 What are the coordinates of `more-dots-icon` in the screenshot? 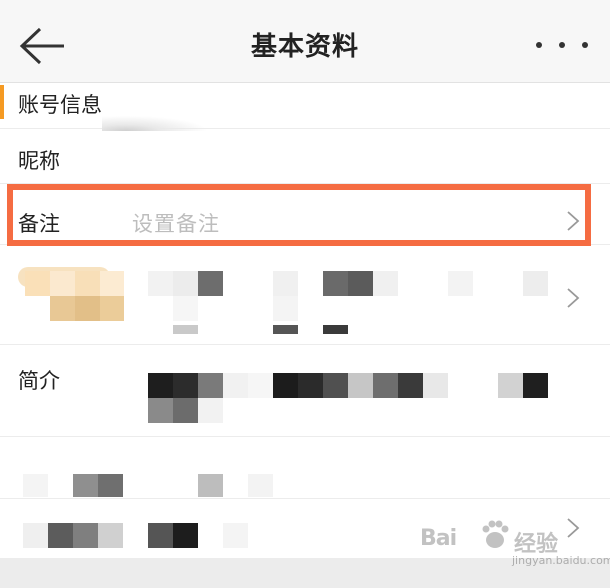 It's located at (539, 45).